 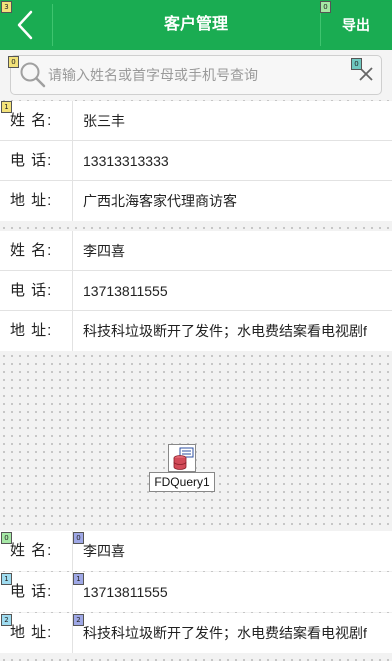 I want to click on search-icon, so click(x=33, y=75).